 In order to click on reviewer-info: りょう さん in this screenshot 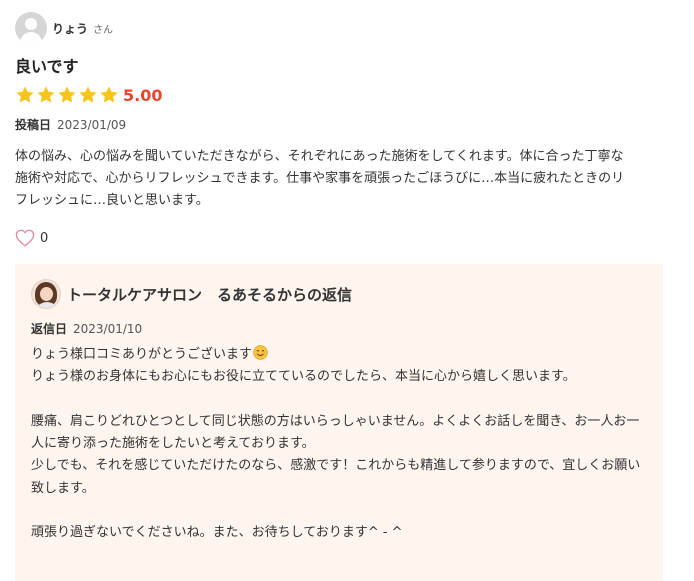, I will do `click(64, 28)`.